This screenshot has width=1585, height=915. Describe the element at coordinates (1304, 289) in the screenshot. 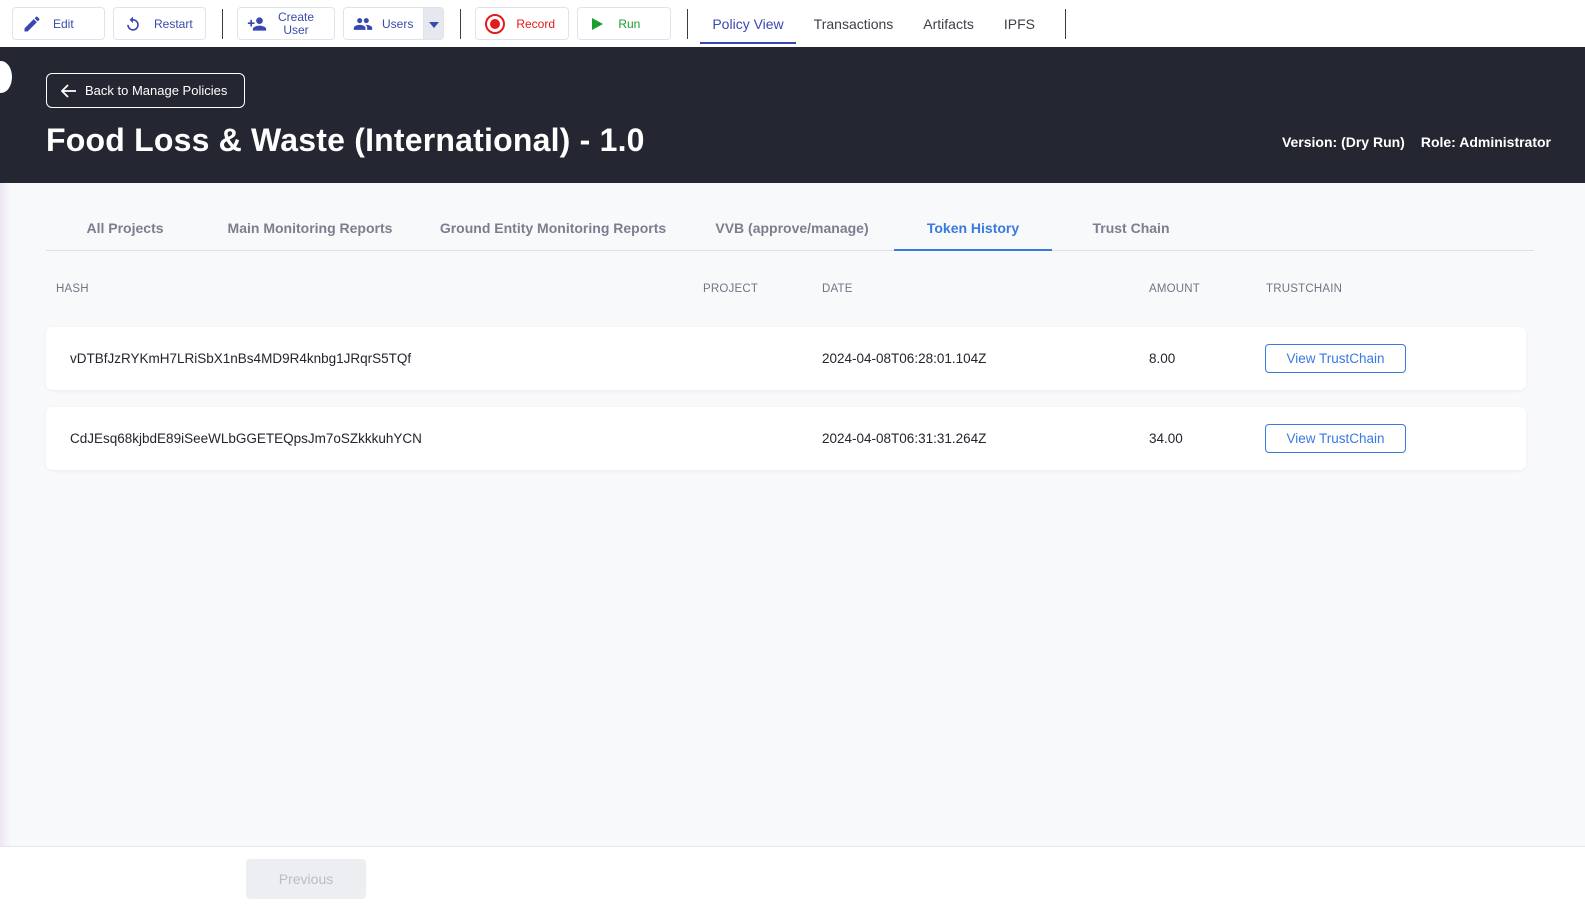

I see `column-header-trustchain: TRUSTCHAIN` at that location.